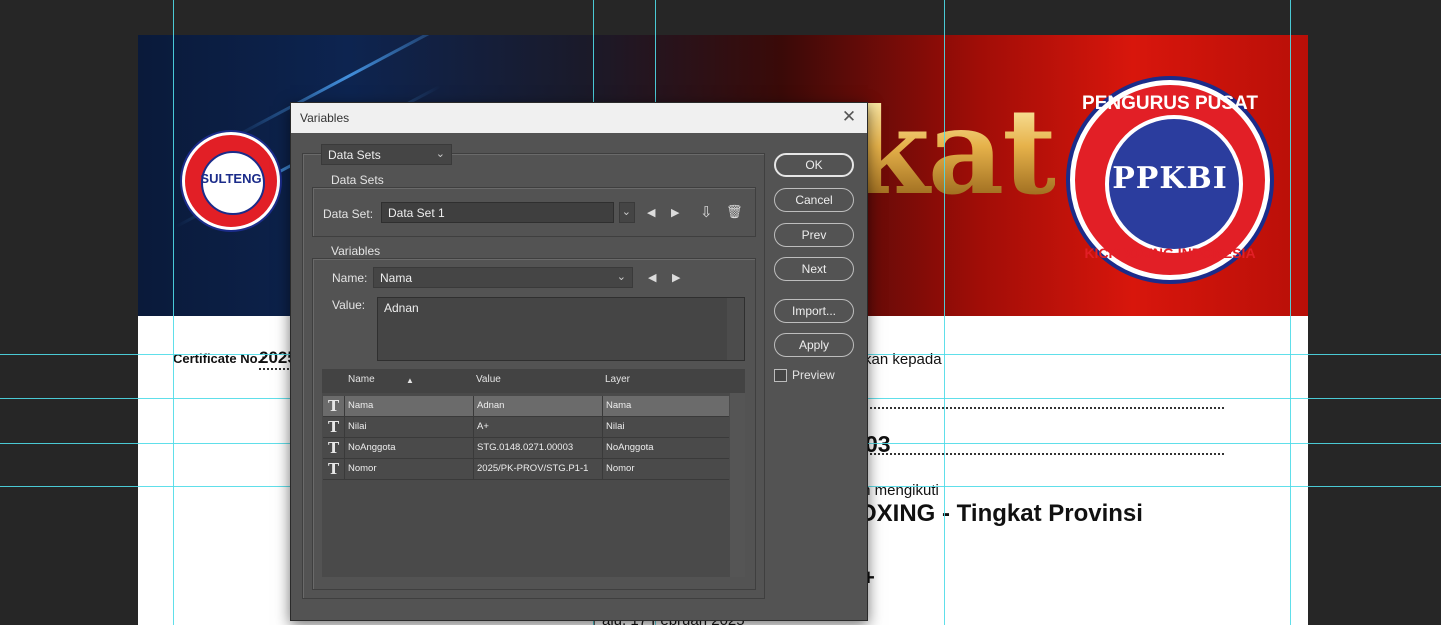 This screenshot has height=625, width=1441. What do you see at coordinates (325, 118) in the screenshot?
I see `dialog-title: Variables` at bounding box center [325, 118].